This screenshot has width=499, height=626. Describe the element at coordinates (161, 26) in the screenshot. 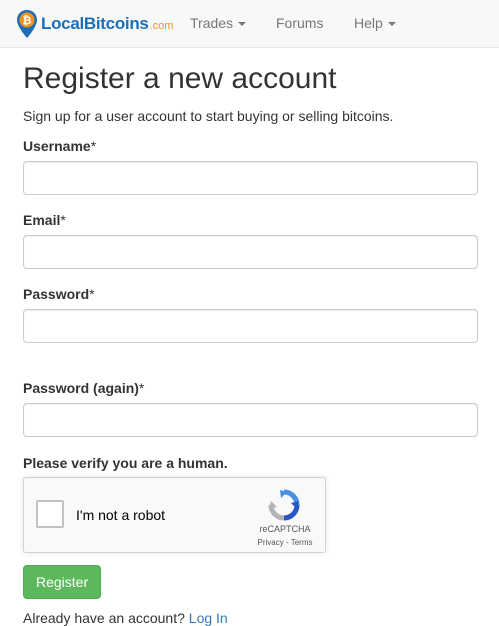

I see `brand-suffix: .com` at that location.